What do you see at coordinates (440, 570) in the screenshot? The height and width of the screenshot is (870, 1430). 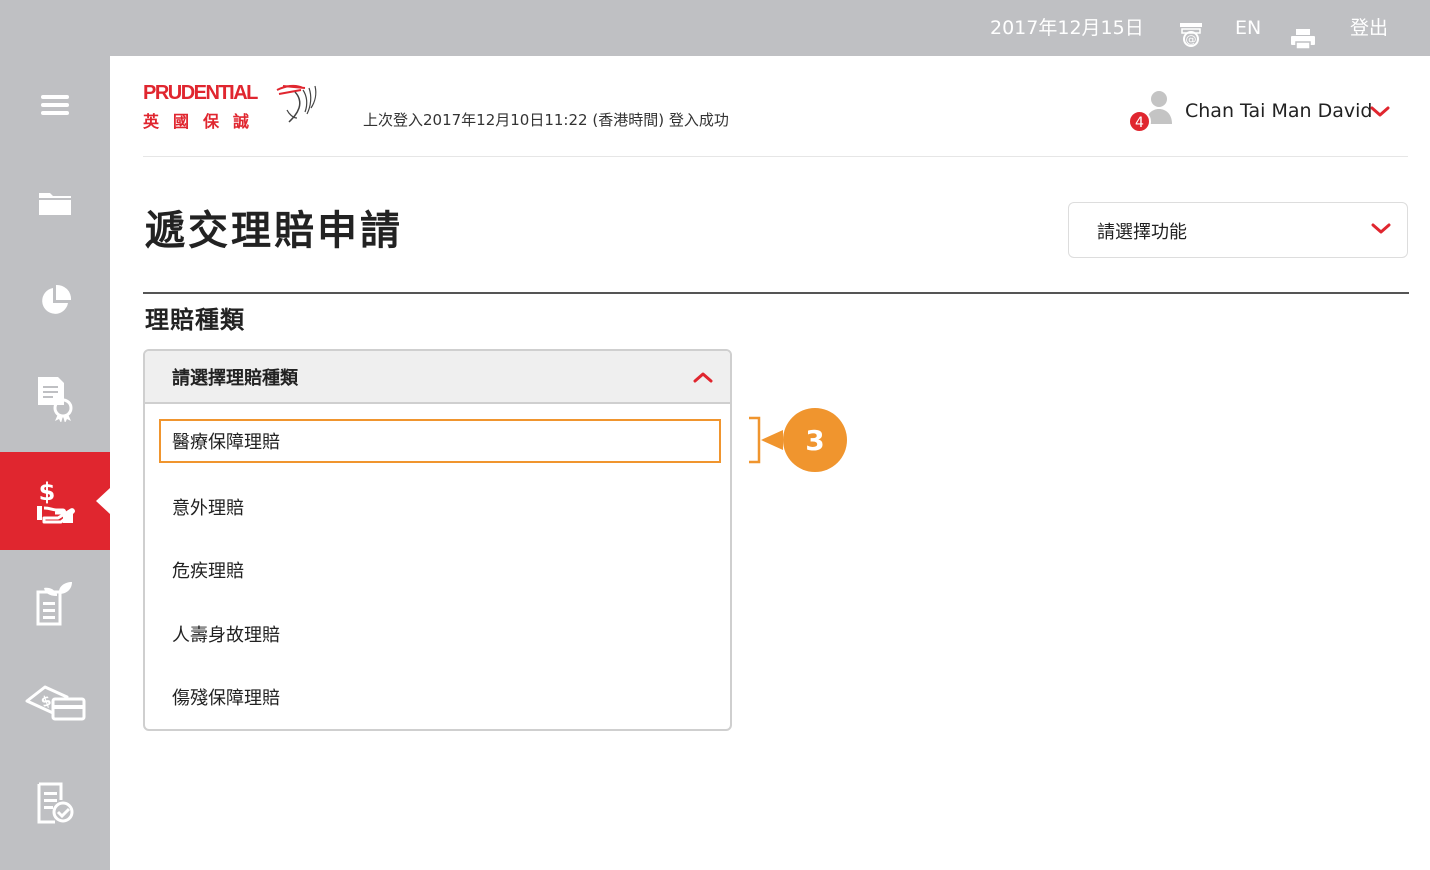 I see `claim-option-critical-illness: 危疾理賠` at bounding box center [440, 570].